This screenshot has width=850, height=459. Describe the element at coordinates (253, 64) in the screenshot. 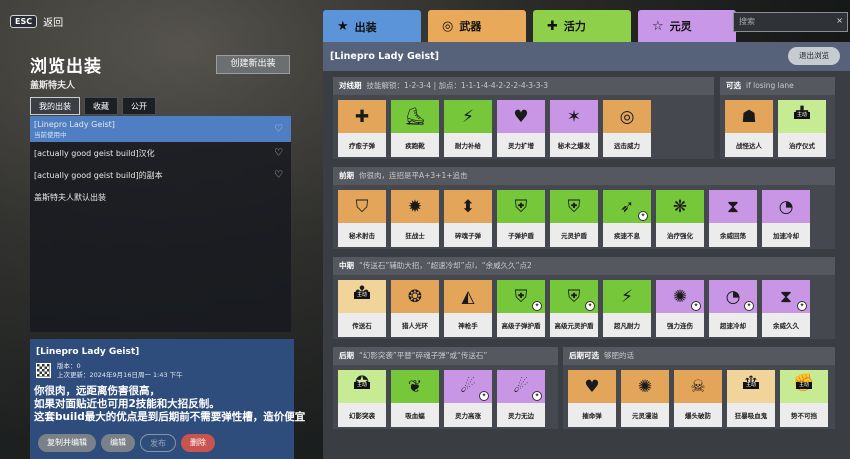

I see `create-build-button: 创建新出装` at that location.